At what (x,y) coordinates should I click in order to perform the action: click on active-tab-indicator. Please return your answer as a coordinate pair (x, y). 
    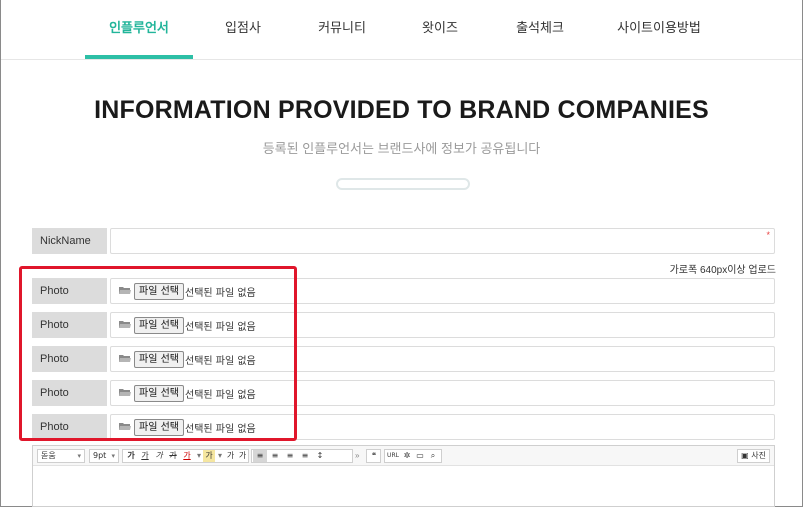
    Looking at the image, I should click on (139, 57).